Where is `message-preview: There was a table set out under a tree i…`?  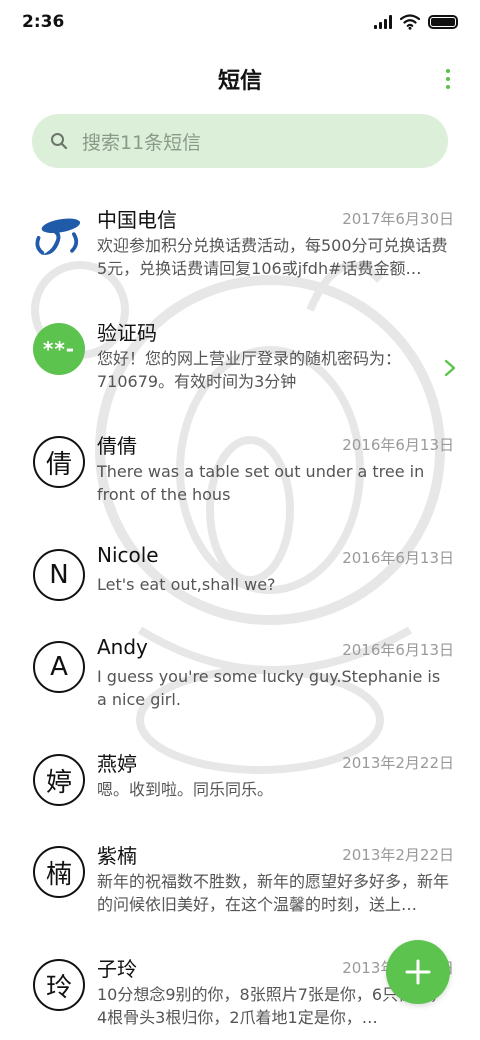
message-preview: There was a table set out under a tree i… is located at coordinates (261, 483).